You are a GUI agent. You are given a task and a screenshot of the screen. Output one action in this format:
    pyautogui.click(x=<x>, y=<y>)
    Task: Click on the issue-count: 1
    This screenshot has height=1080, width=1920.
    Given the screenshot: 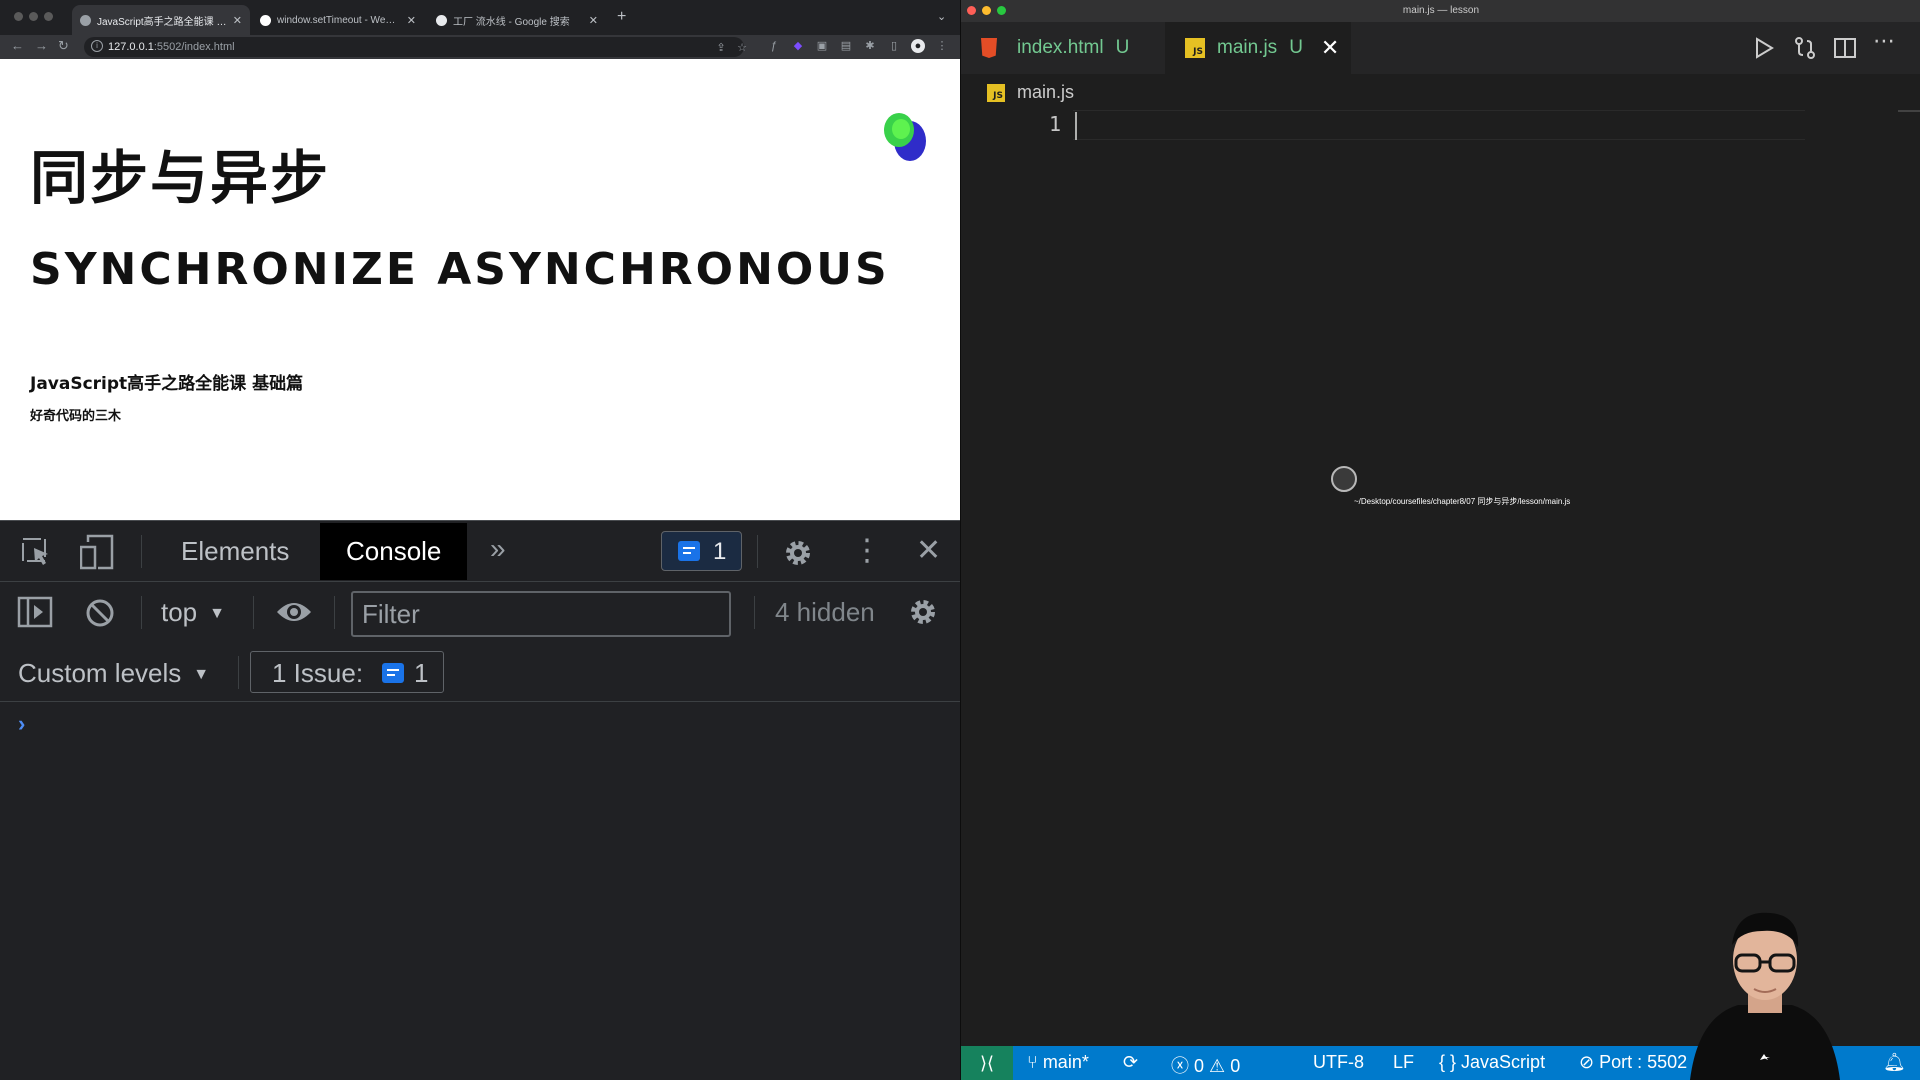 What is the action you would take?
    pyautogui.click(x=720, y=551)
    